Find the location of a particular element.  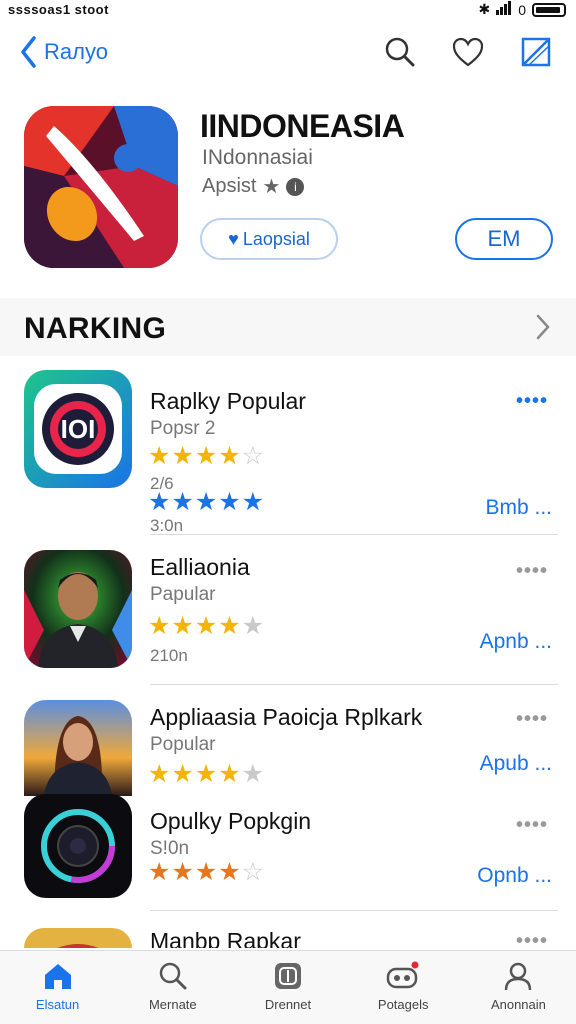

signal-text: 0 is located at coordinates (522, 9).